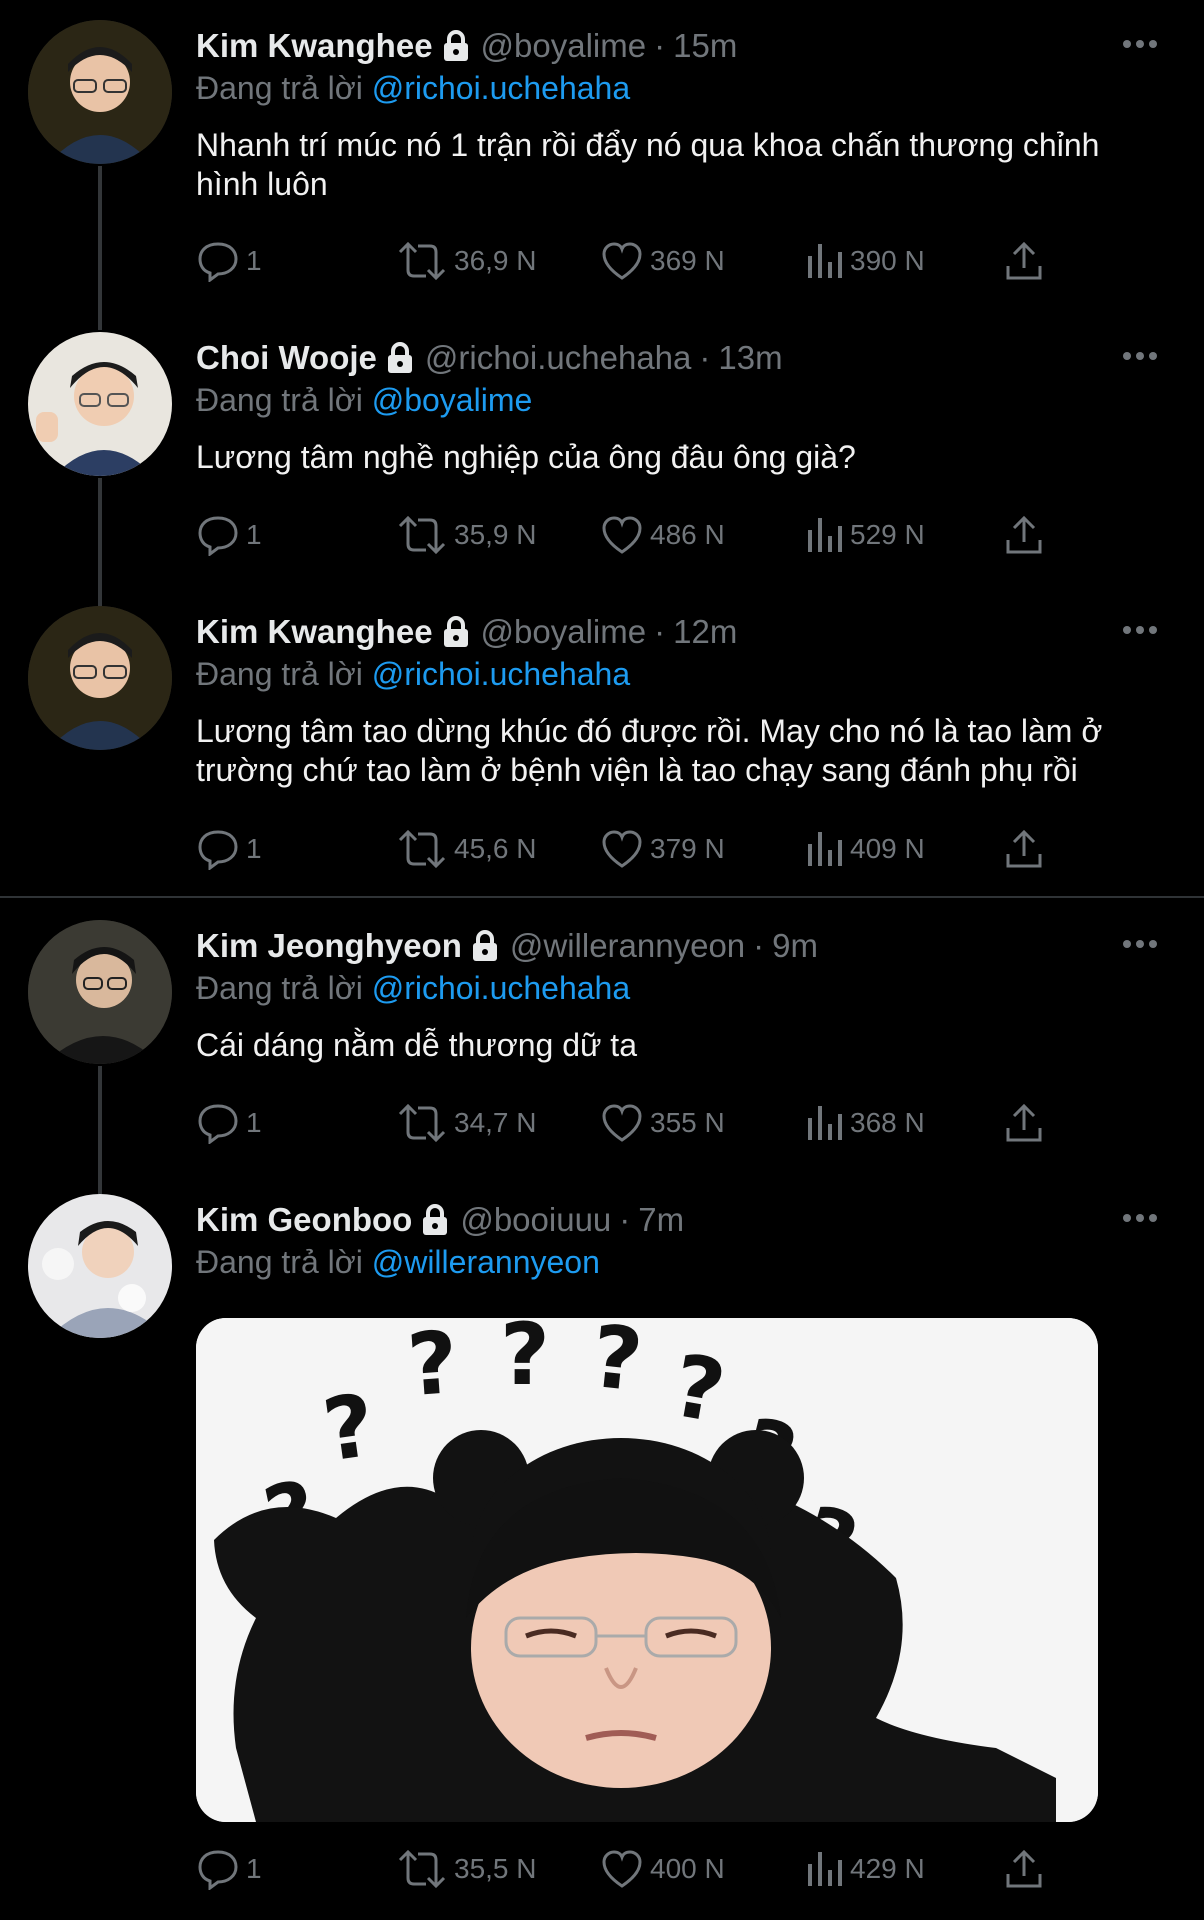  I want to click on mention-link: @willerannyeon, so click(486, 1262).